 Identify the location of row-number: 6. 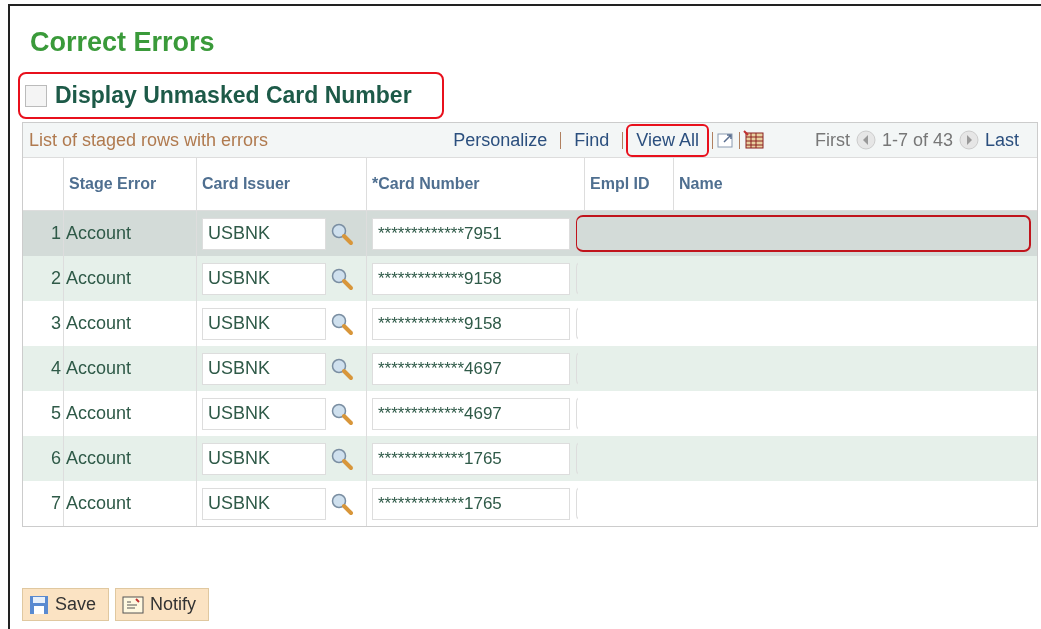
(56, 458).